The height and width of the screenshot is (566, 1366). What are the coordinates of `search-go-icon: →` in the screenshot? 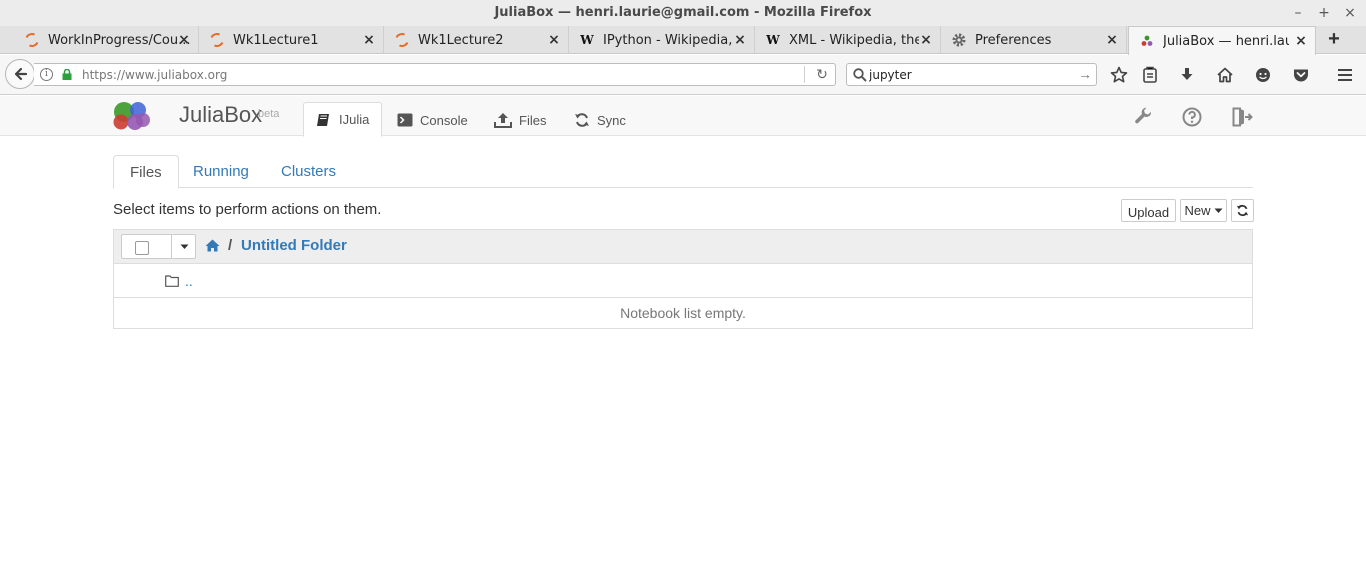 It's located at (1085, 74).